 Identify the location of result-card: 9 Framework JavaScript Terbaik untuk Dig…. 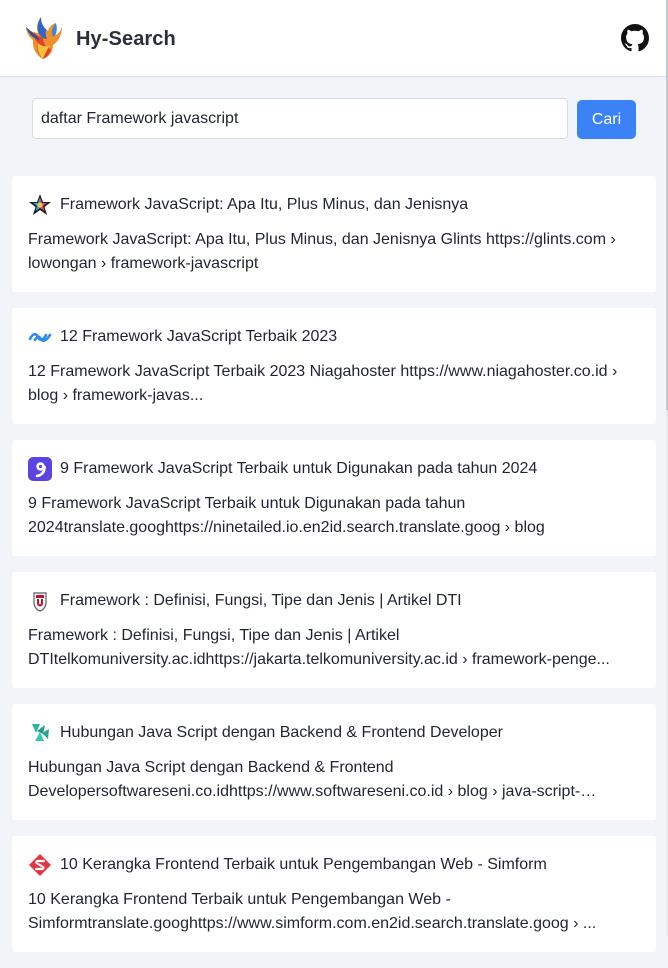
(334, 498).